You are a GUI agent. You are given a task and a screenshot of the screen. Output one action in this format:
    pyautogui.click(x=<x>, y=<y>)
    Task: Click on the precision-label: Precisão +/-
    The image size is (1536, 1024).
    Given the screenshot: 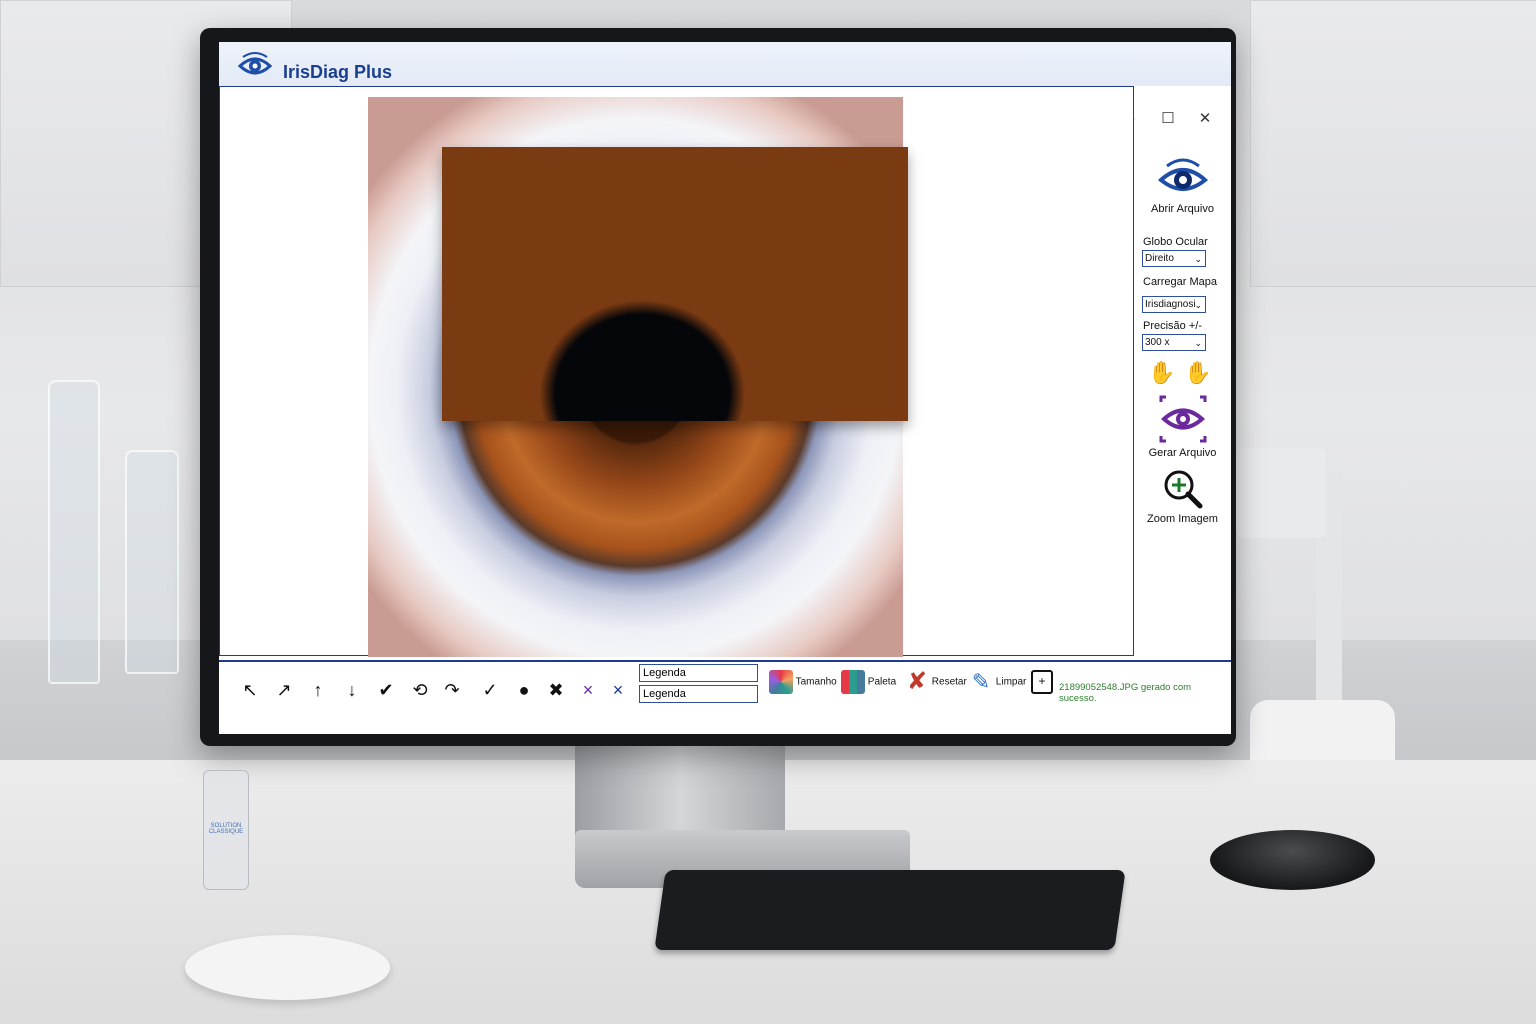 What is the action you would take?
    pyautogui.click(x=1172, y=326)
    